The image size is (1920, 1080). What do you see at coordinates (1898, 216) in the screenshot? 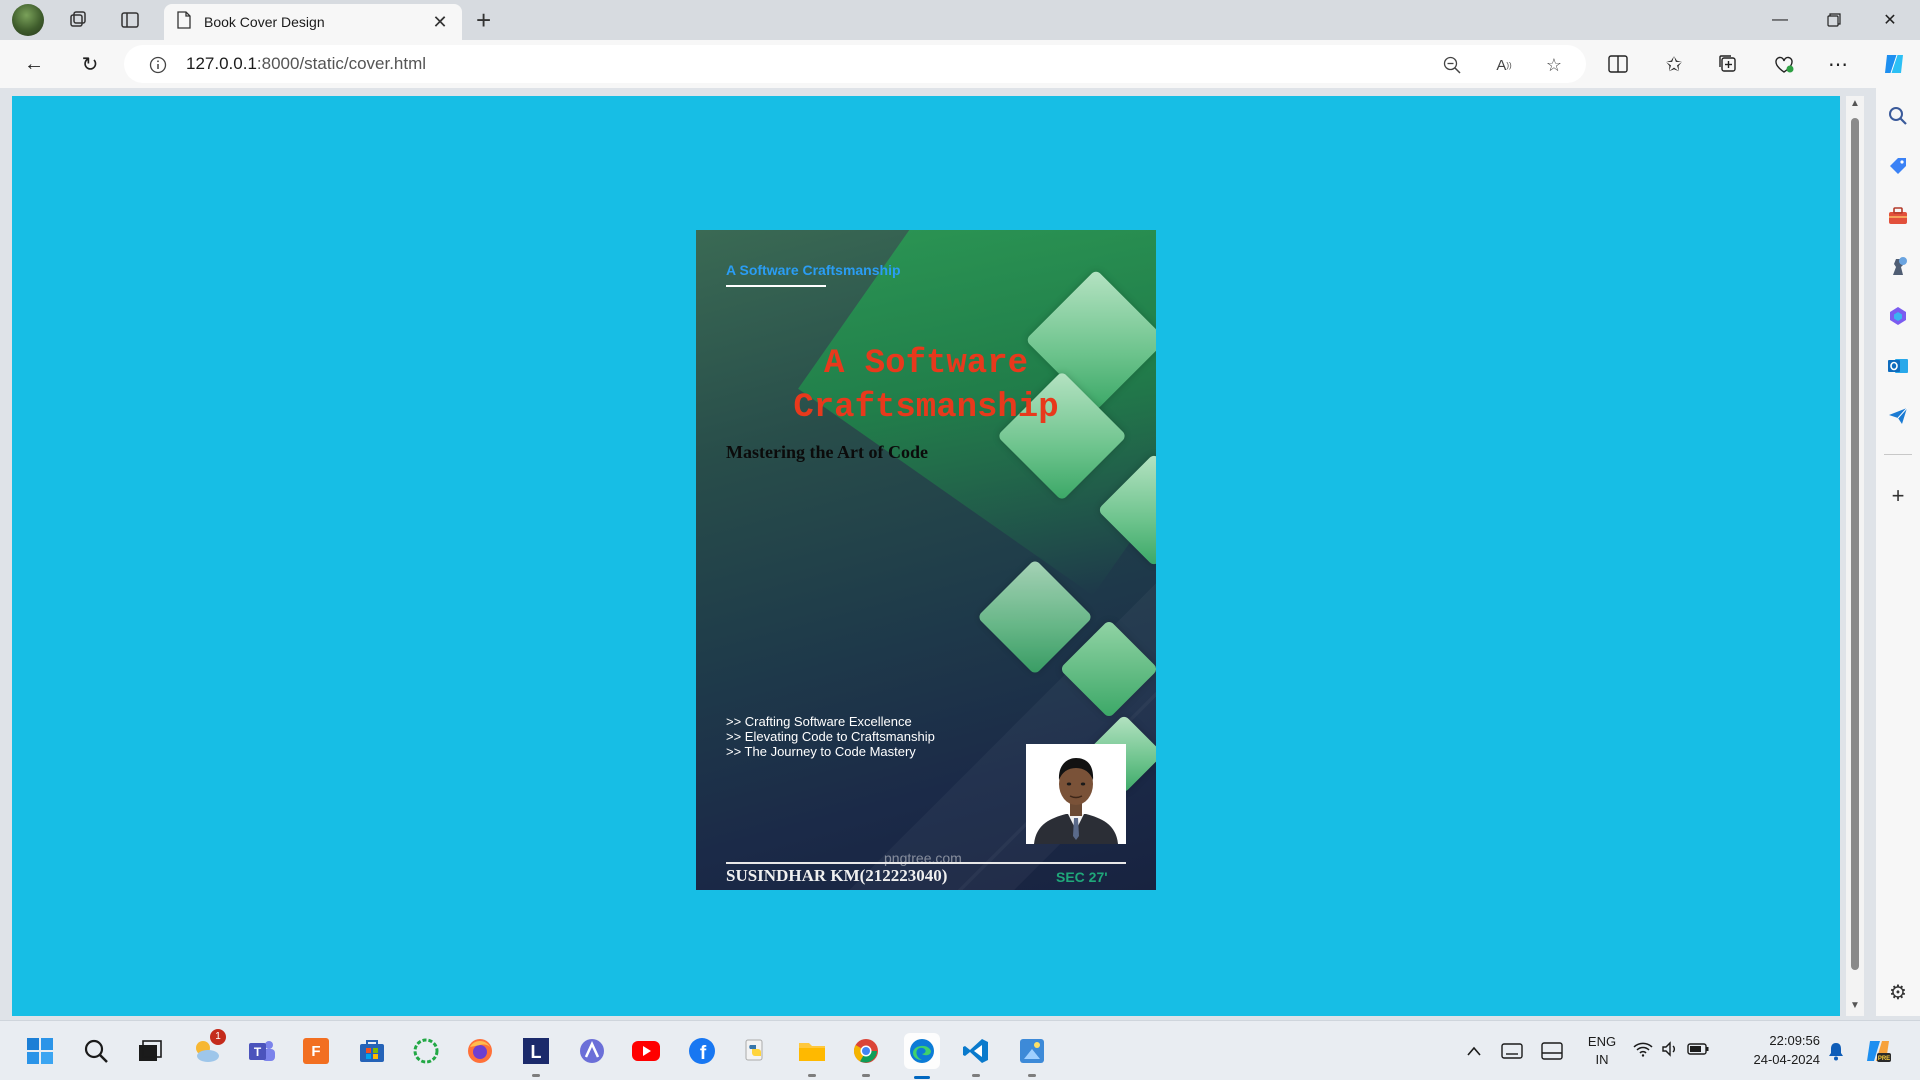
I see `tools-icon` at bounding box center [1898, 216].